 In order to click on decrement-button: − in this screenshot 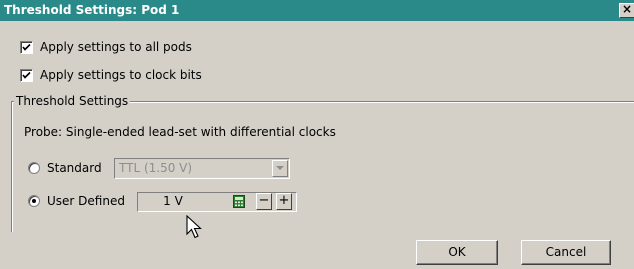, I will do `click(264, 201)`.